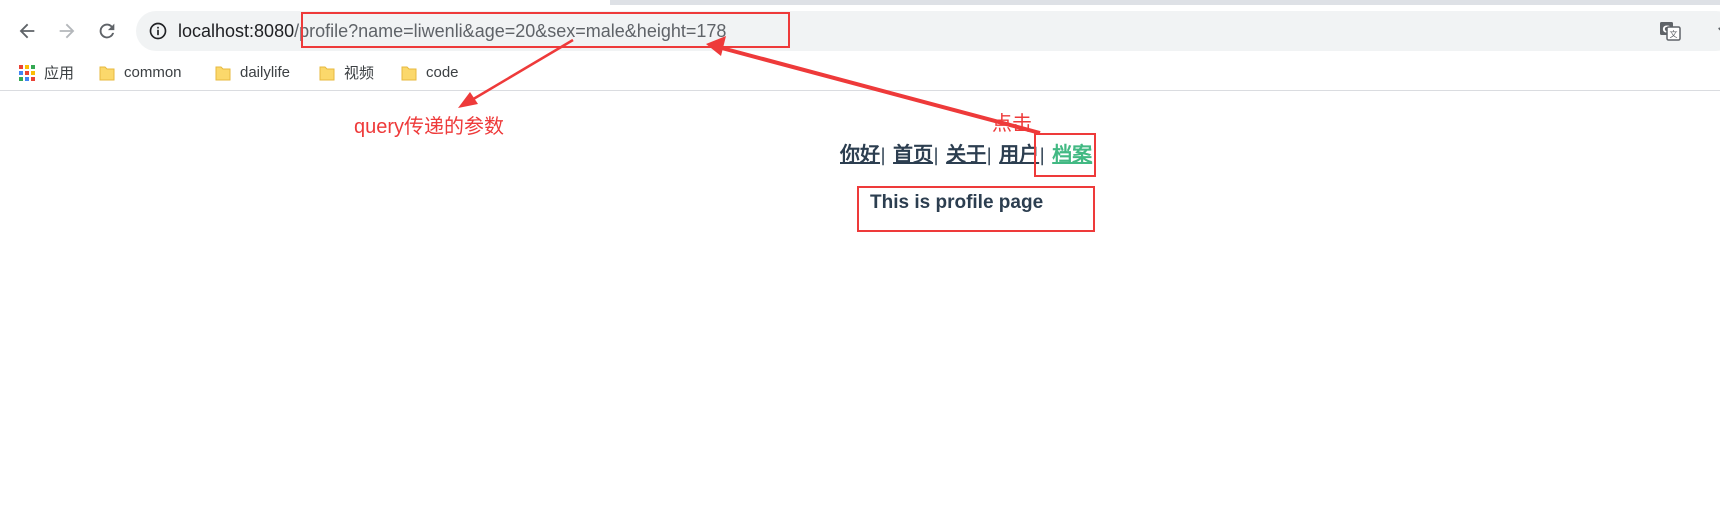  I want to click on bookmark-dailylife: dailylife, so click(252, 72).